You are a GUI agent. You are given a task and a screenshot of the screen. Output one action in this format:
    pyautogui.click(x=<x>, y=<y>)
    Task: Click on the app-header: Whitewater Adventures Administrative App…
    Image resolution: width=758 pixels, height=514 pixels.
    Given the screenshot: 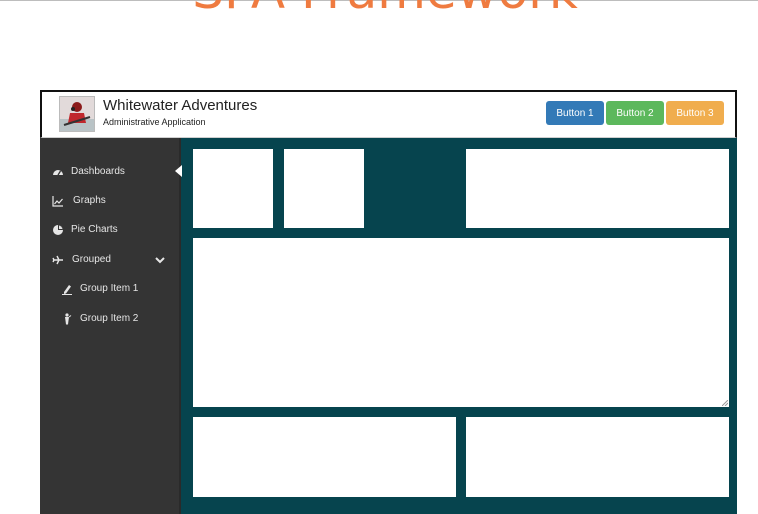 What is the action you would take?
    pyautogui.click(x=388, y=115)
    